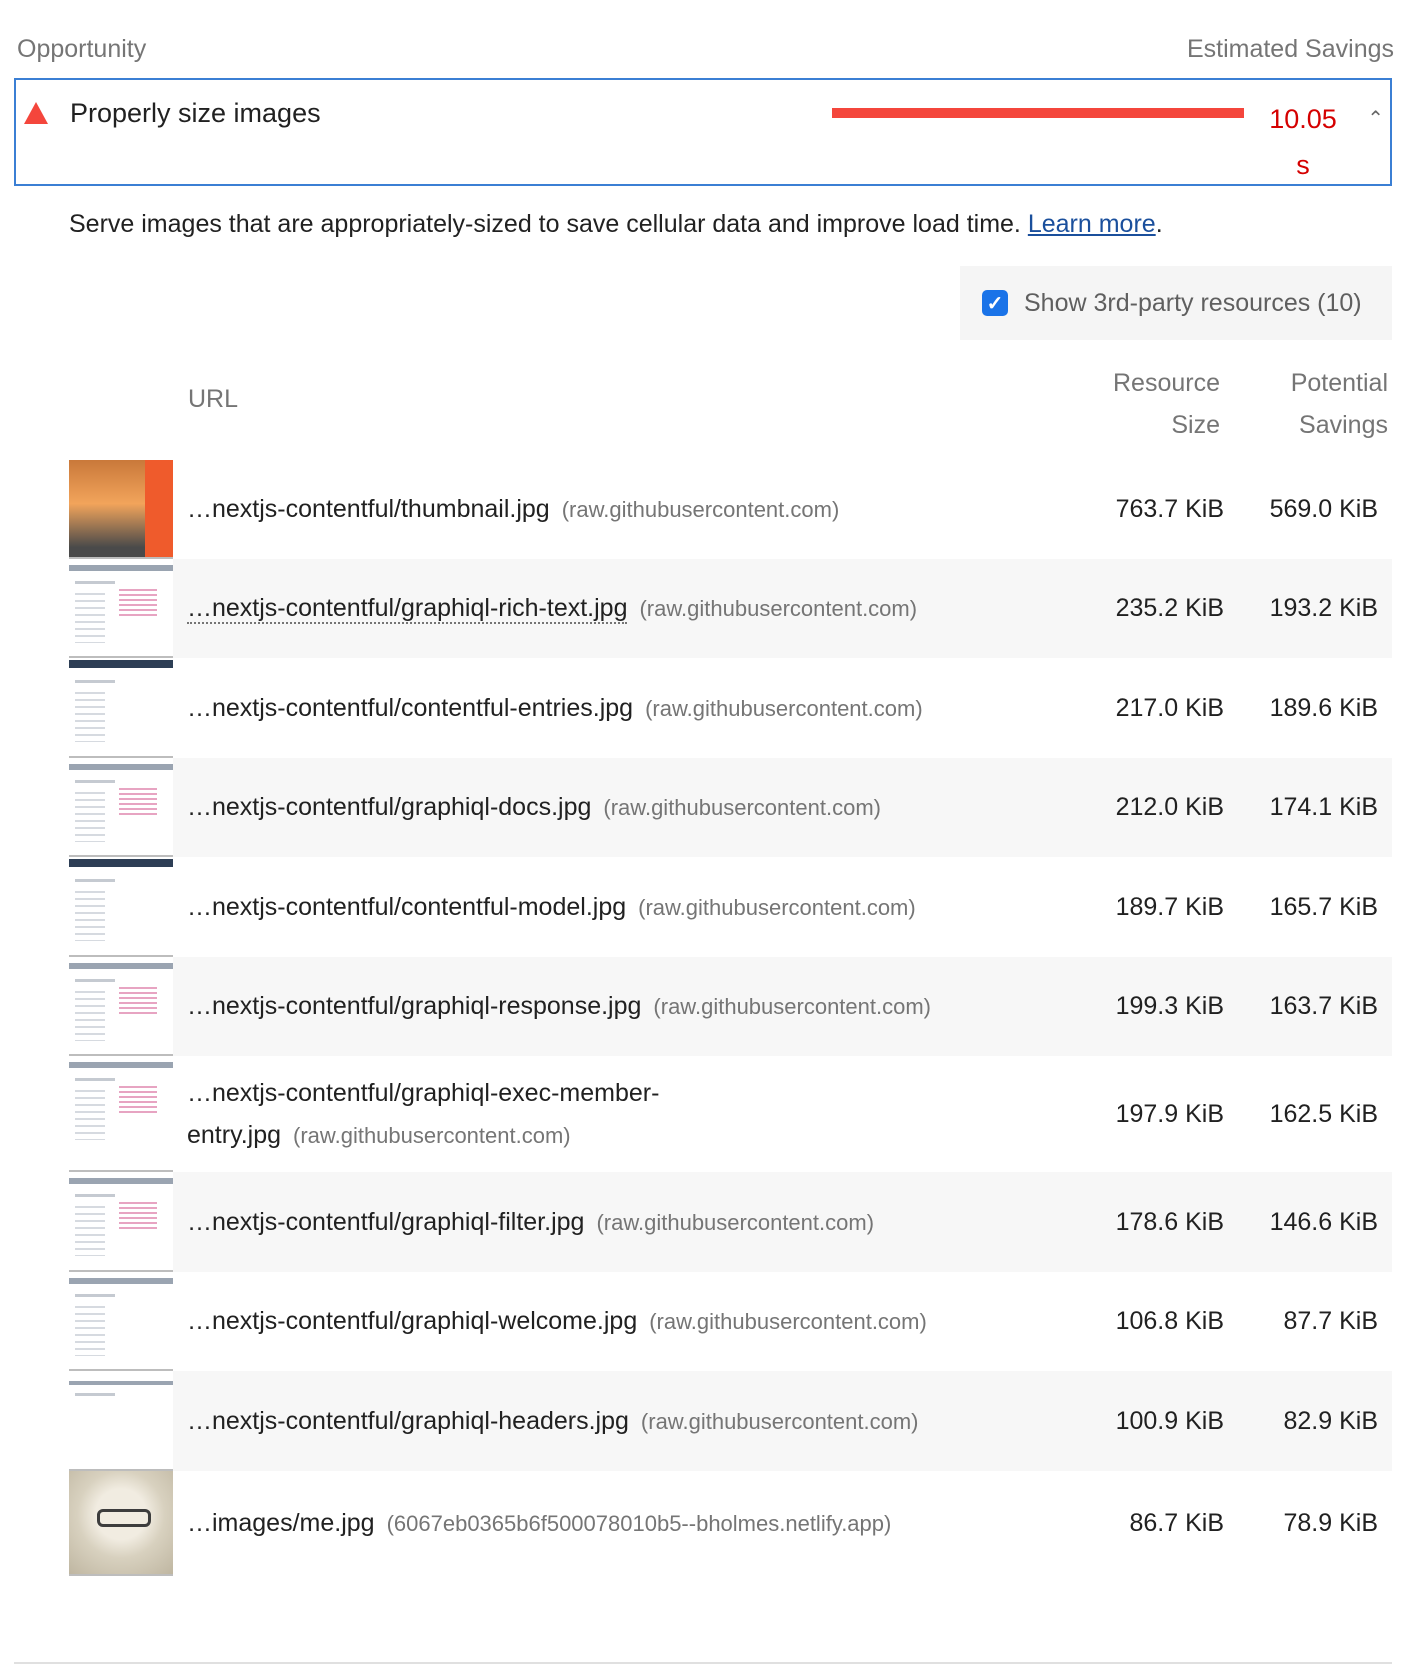 This screenshot has width=1414, height=1670. Describe the element at coordinates (1193, 302) in the screenshot. I see `third-party-label: Show 3rd-party resources (10)` at that location.